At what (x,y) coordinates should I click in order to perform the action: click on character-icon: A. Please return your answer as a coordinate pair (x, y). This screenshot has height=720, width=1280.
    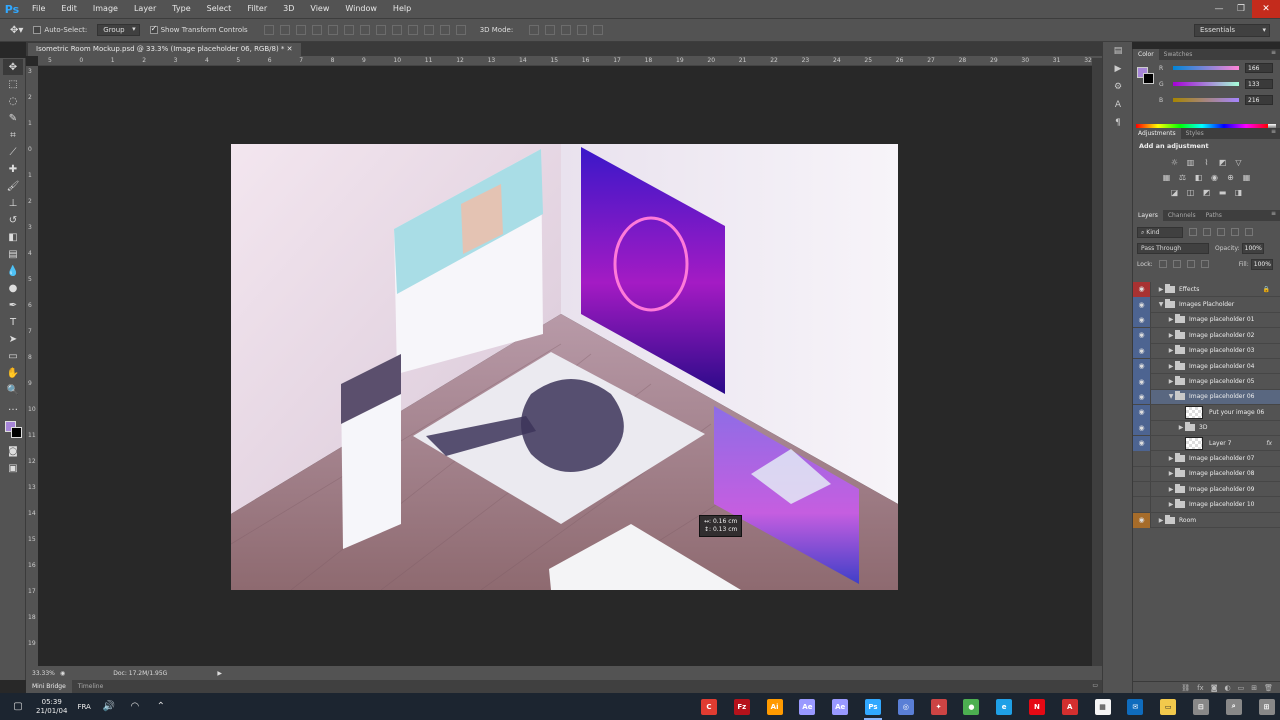
    Looking at the image, I should click on (1118, 107).